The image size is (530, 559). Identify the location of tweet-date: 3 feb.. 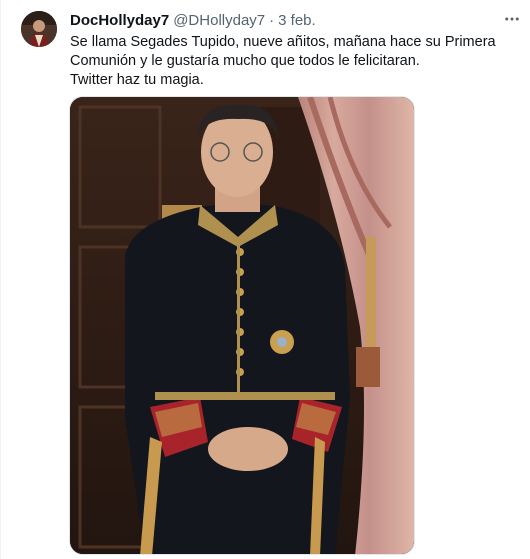
(297, 20).